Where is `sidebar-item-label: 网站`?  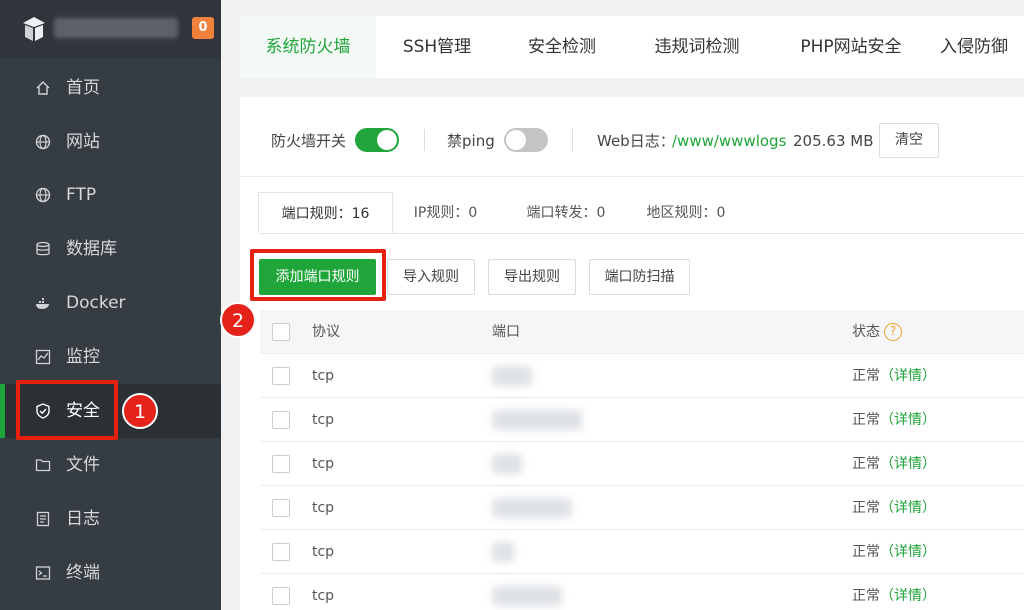 sidebar-item-label: 网站 is located at coordinates (83, 142).